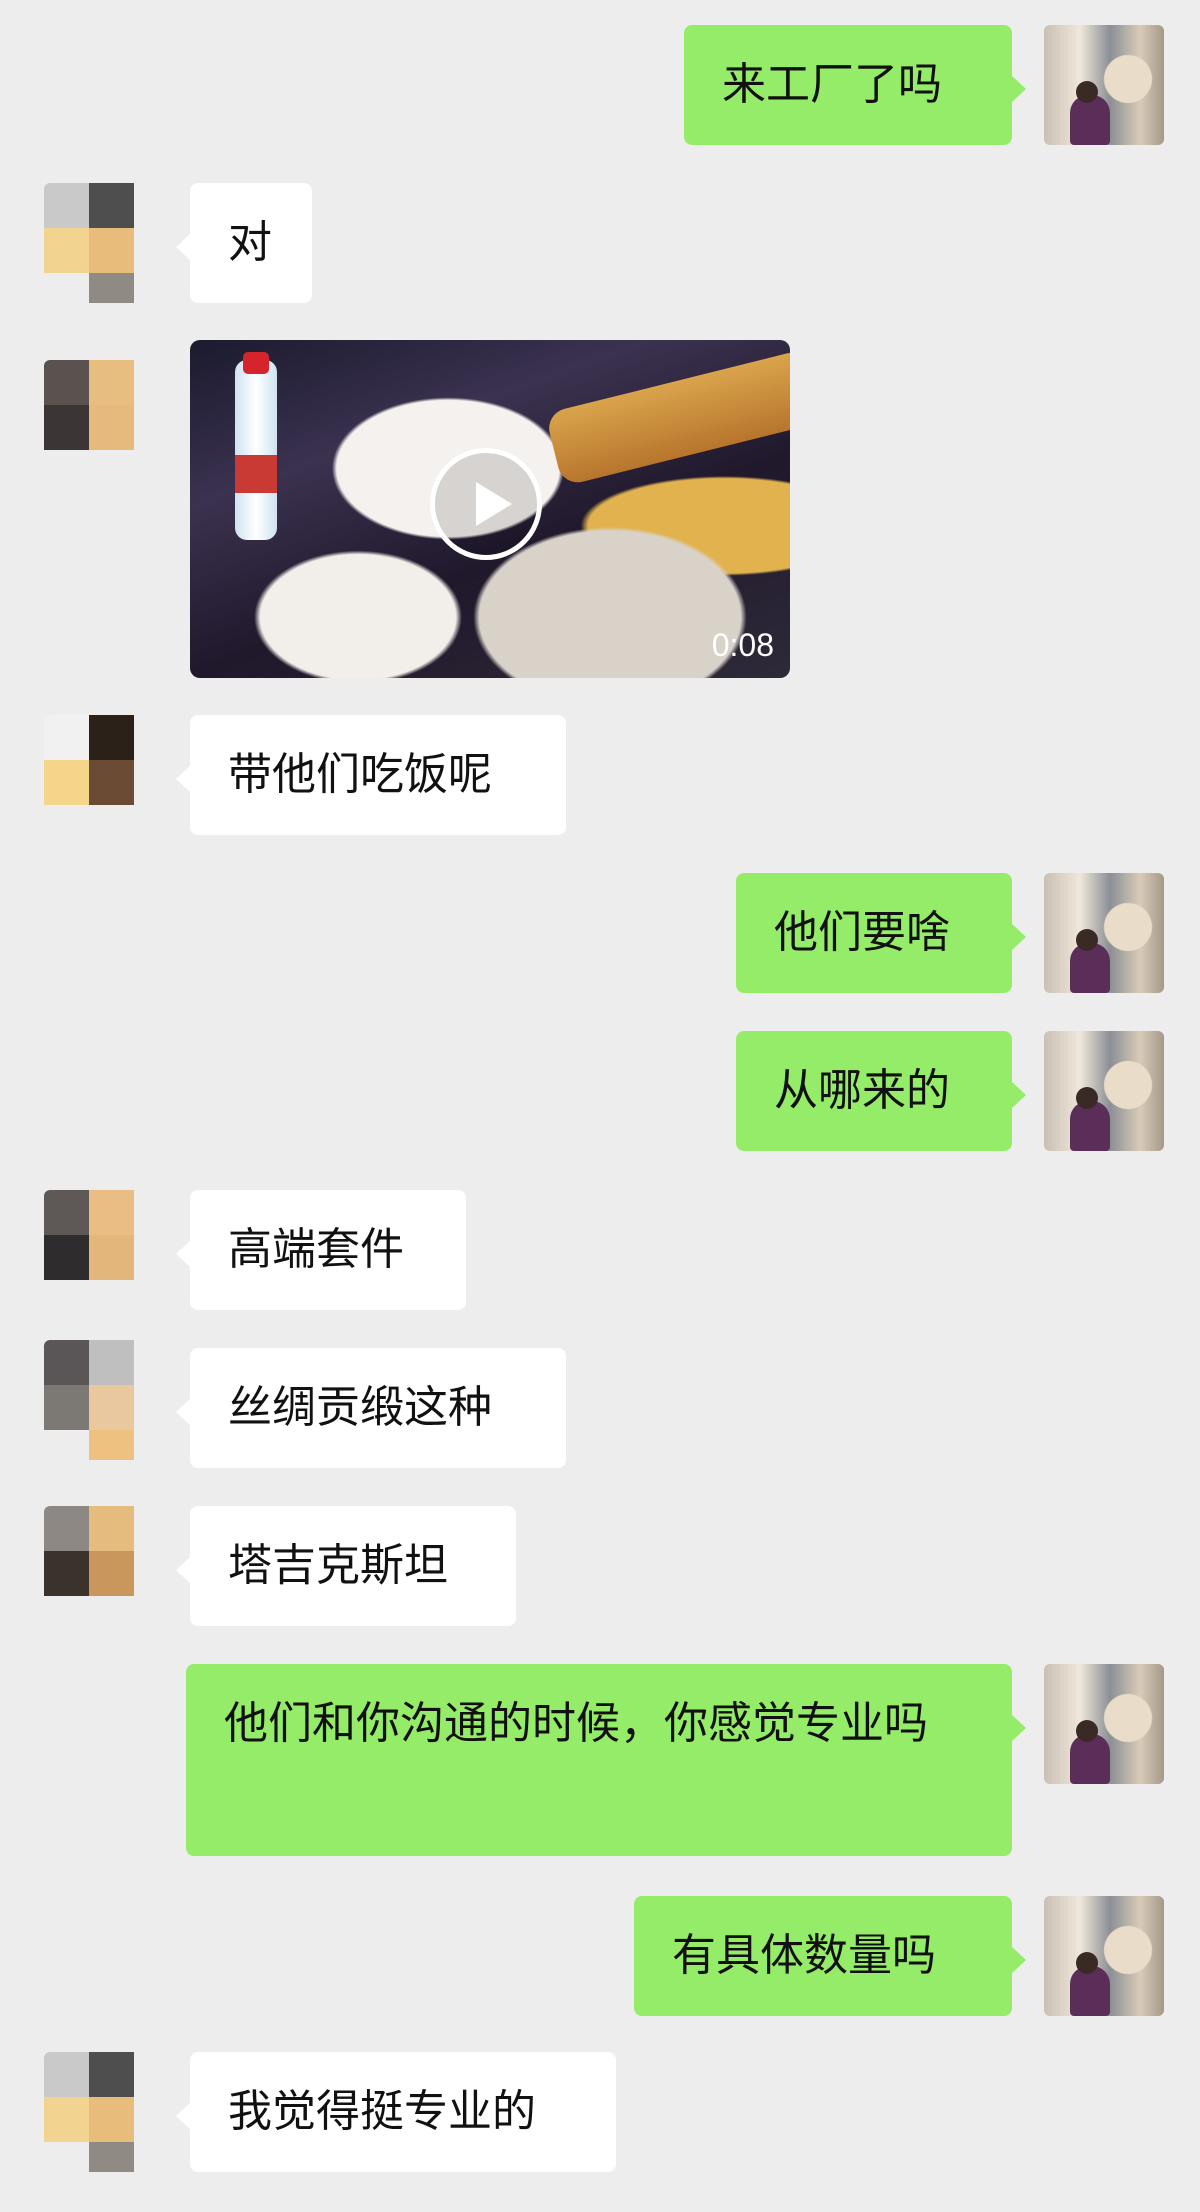  I want to click on message-bubble-received: 我觉得挺专业的, so click(396, 2112).